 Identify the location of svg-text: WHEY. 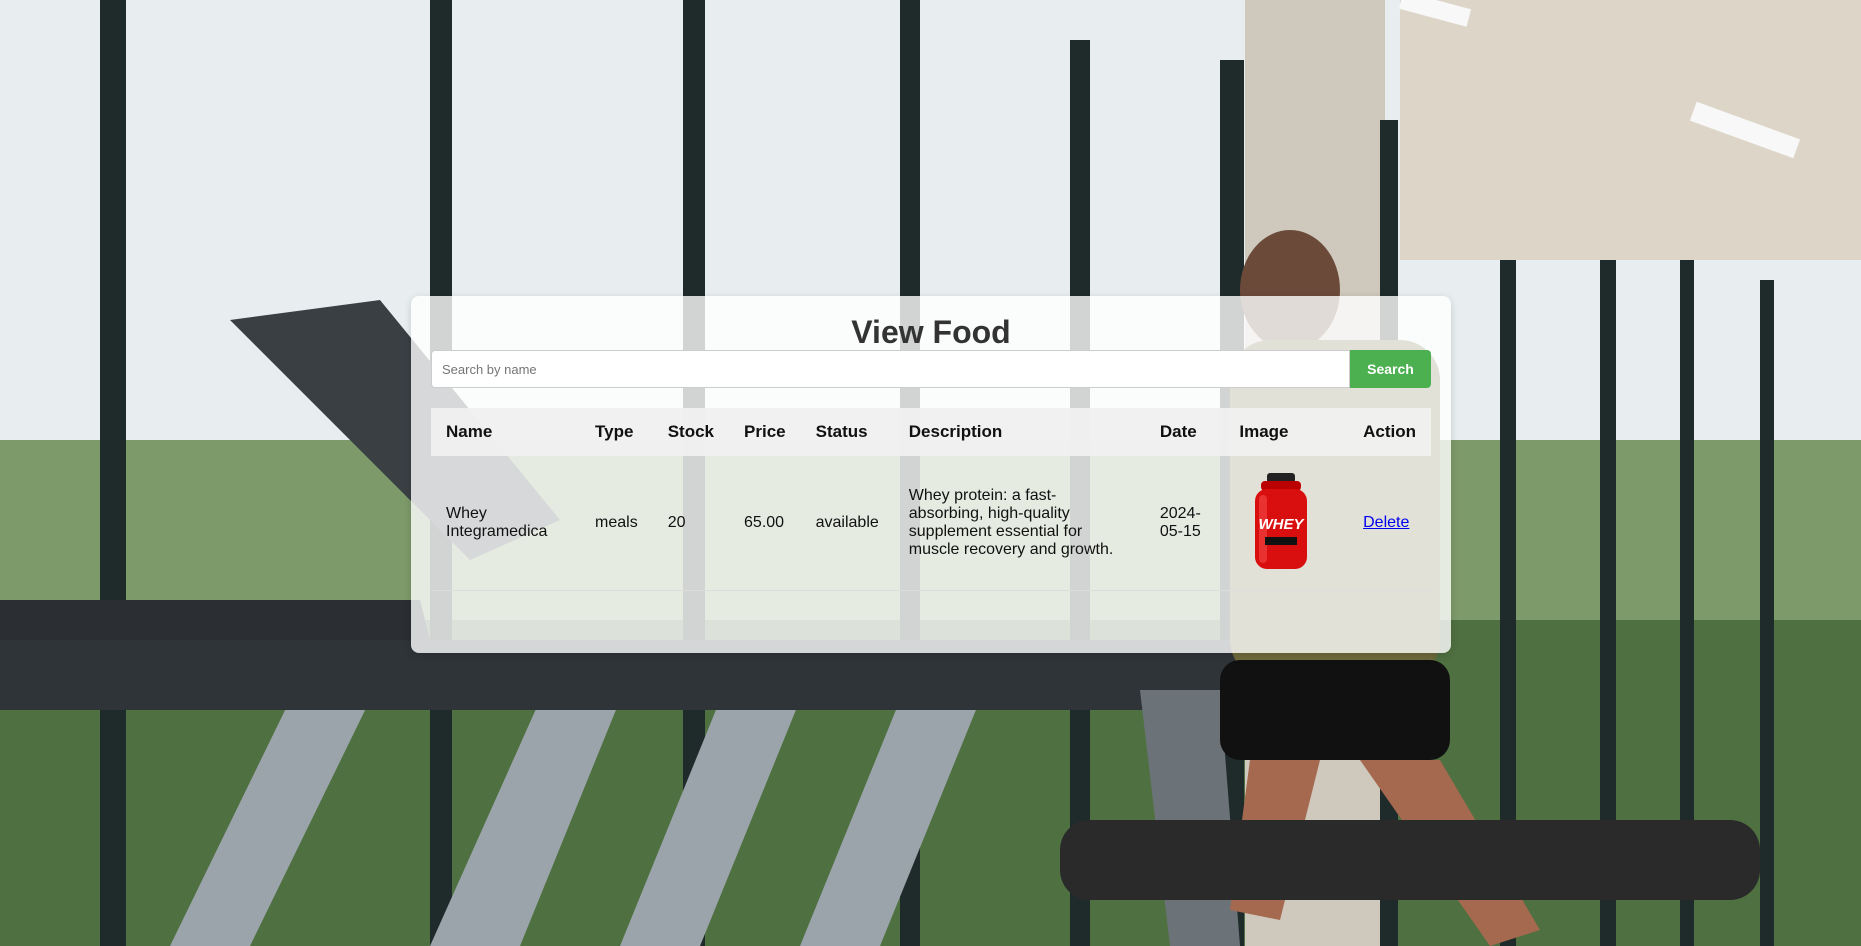
(1282, 524).